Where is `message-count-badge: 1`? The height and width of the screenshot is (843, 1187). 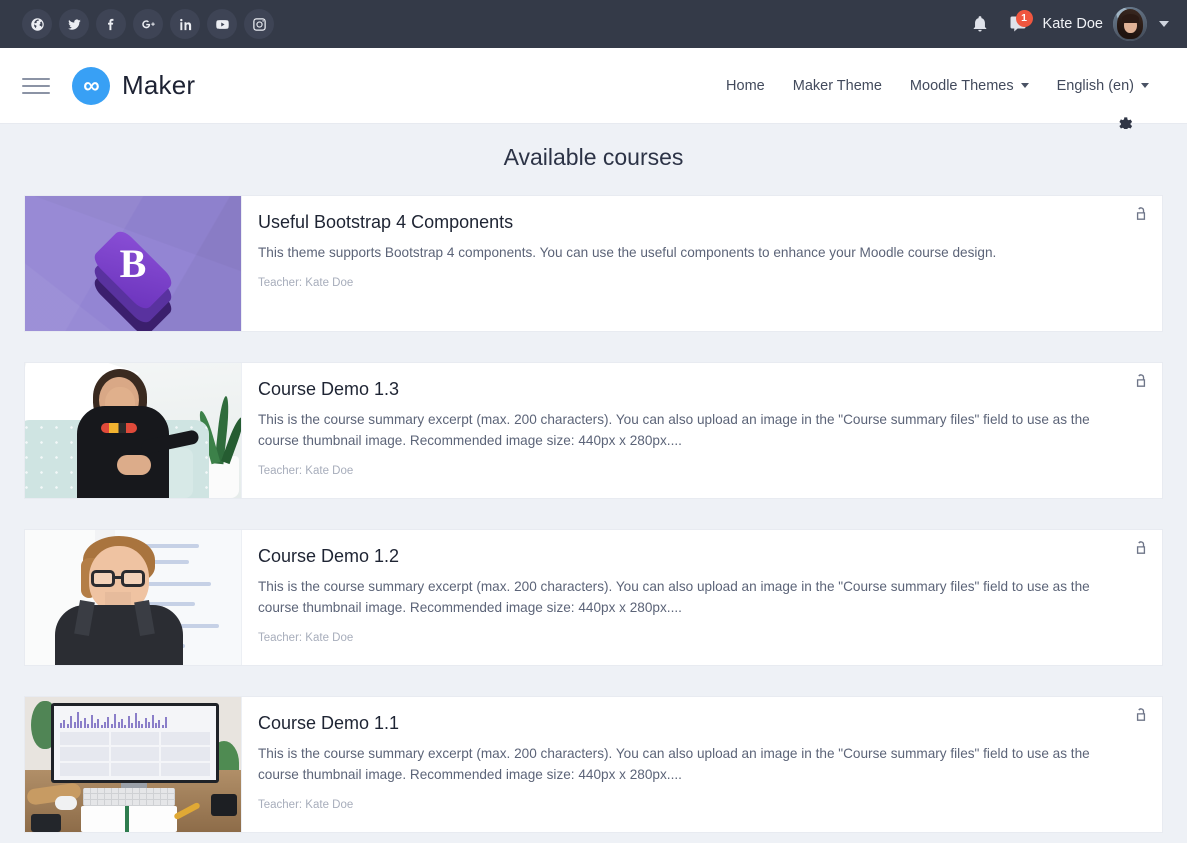 message-count-badge: 1 is located at coordinates (1024, 18).